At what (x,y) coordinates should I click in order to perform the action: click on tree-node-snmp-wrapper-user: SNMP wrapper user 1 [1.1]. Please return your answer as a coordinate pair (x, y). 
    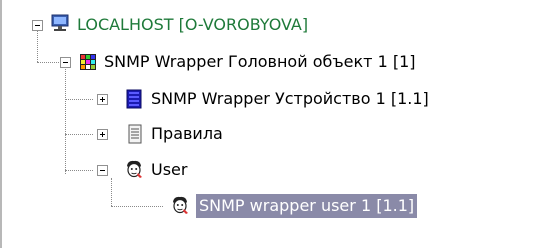
    Looking at the image, I should click on (271, 206).